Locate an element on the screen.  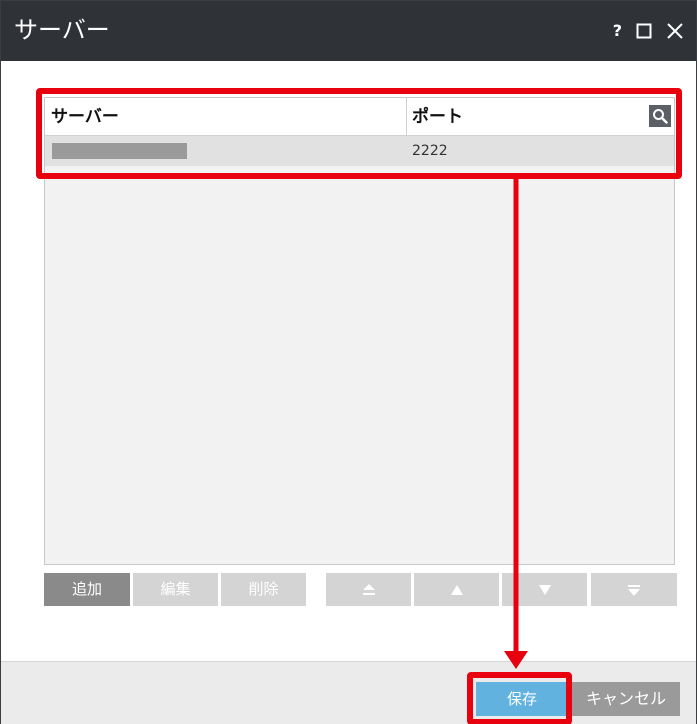
move-down-button is located at coordinates (544, 589).